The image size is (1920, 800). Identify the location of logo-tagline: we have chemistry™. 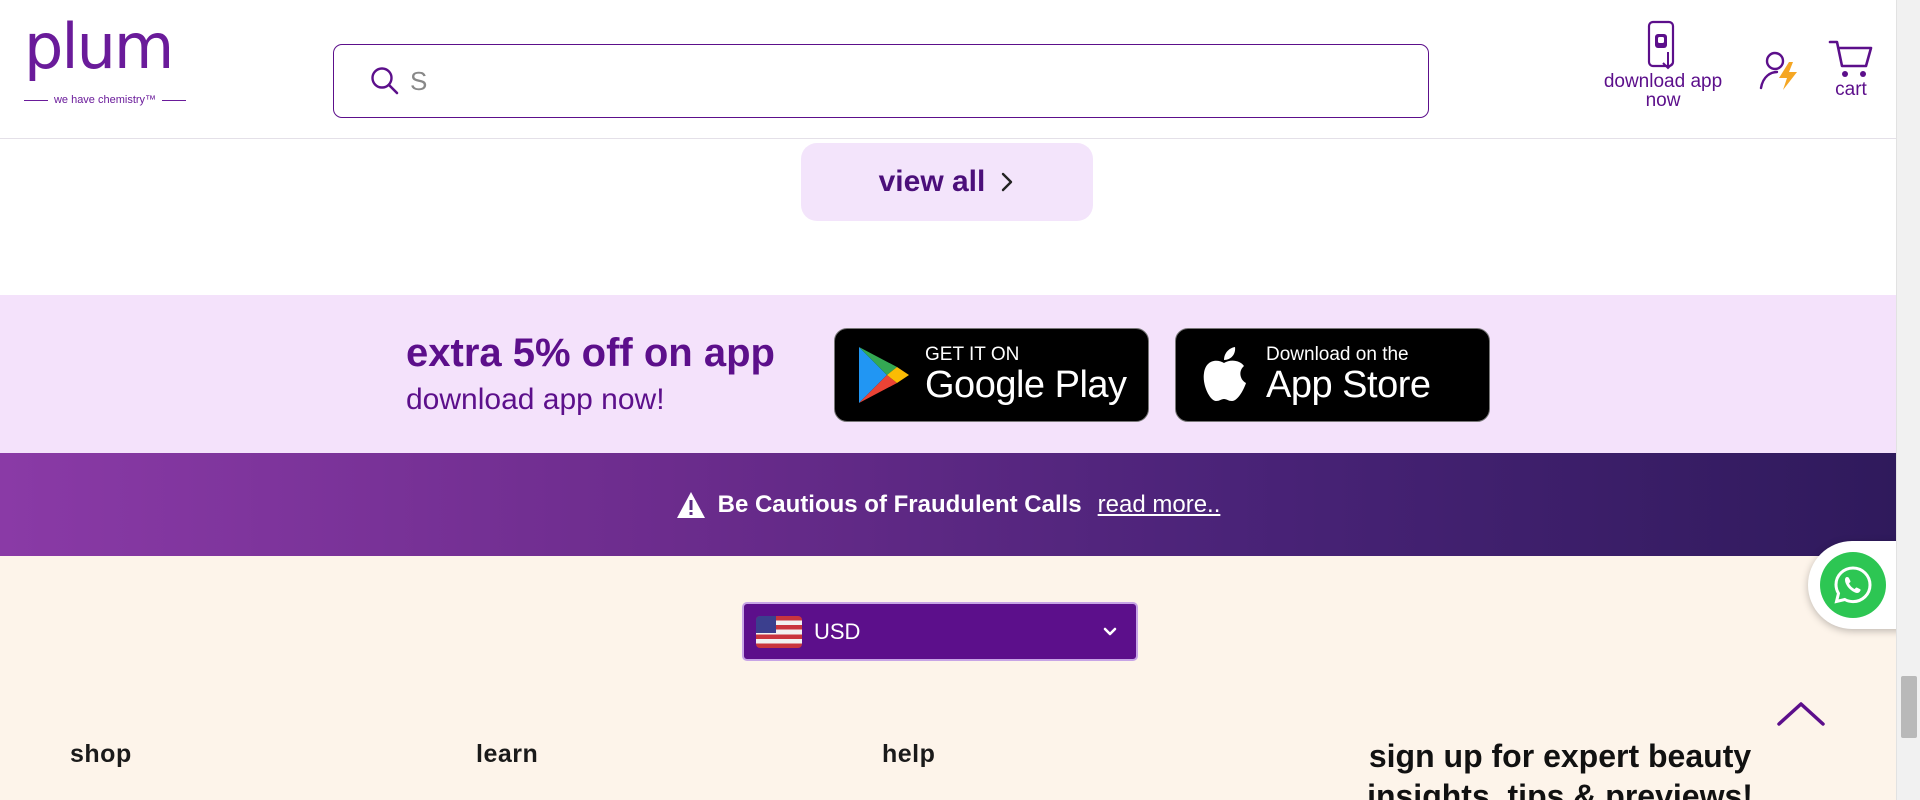
(105, 100).